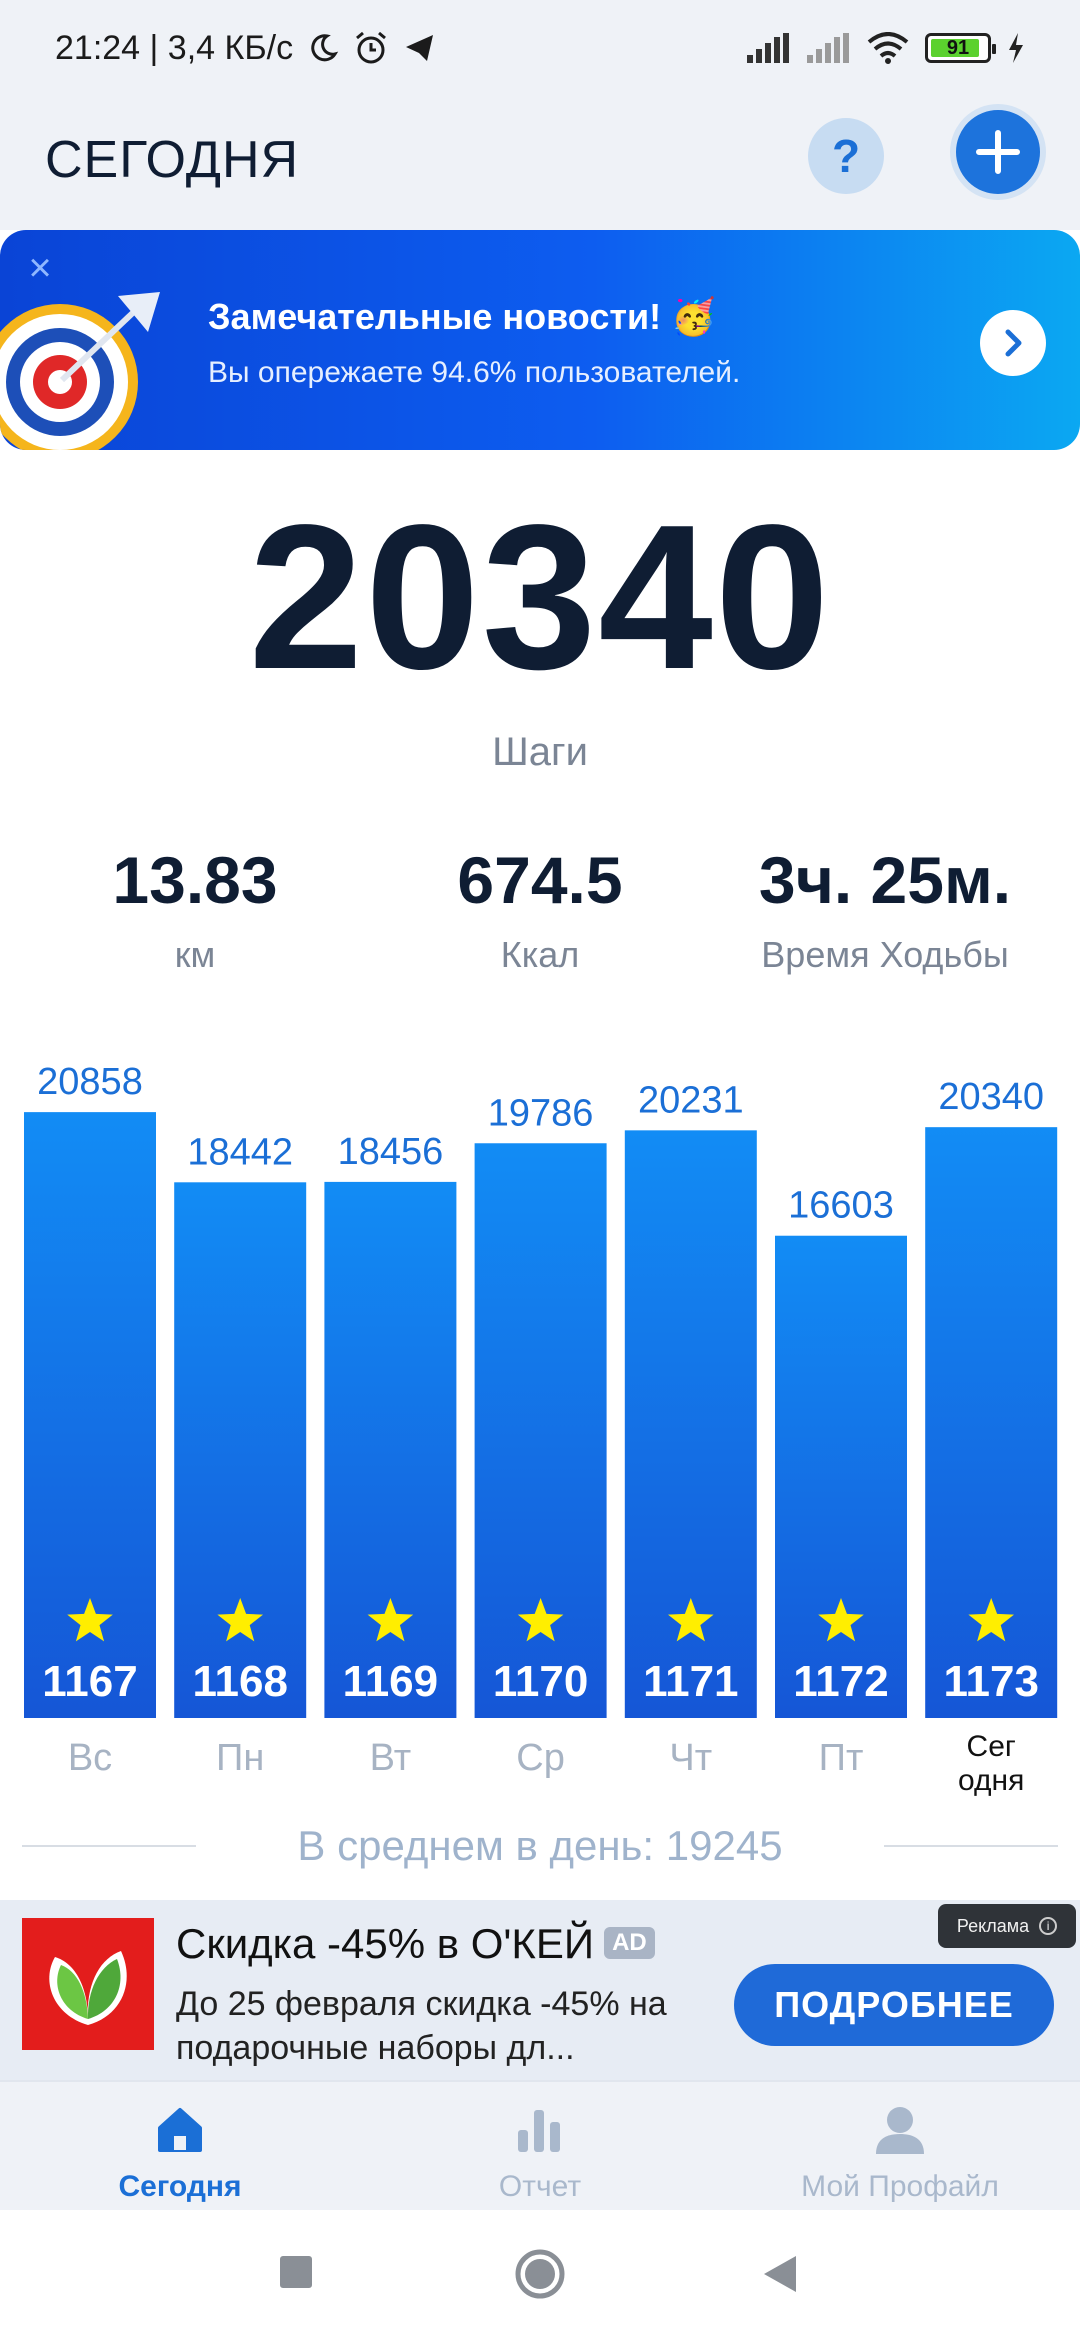 The height and width of the screenshot is (2340, 1080). I want to click on home-icon, so click(180, 2130).